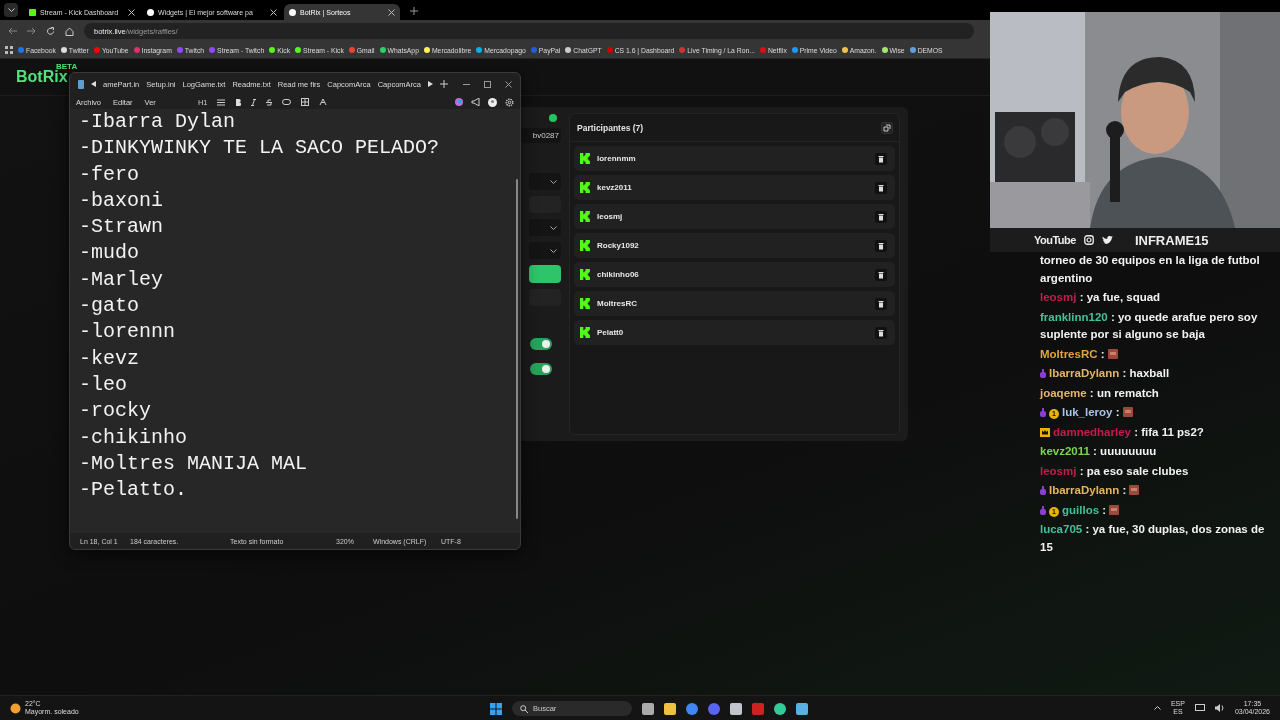  Describe the element at coordinates (69, 31) in the screenshot. I see `home-icon` at that location.